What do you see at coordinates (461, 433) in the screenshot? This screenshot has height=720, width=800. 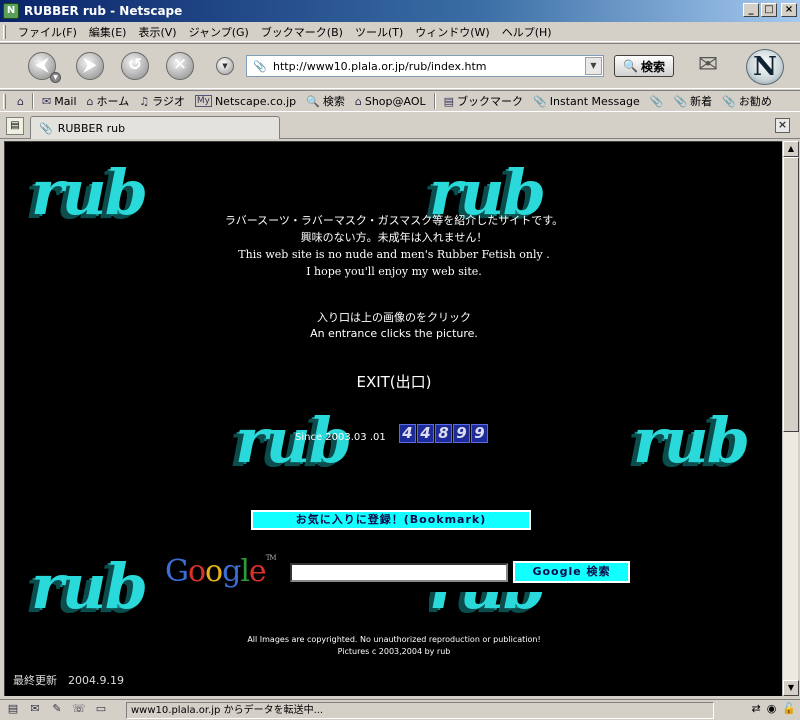 I see `counter-digit: 9` at bounding box center [461, 433].